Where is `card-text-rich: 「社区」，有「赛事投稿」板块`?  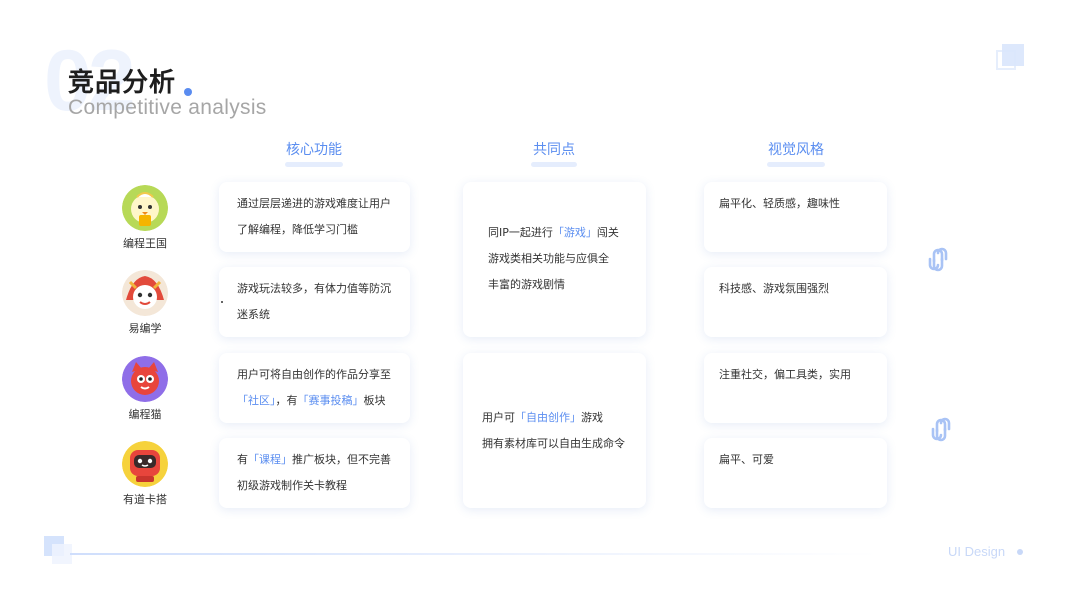 card-text-rich: 「社区」，有「赛事投稿」板块 is located at coordinates (311, 400).